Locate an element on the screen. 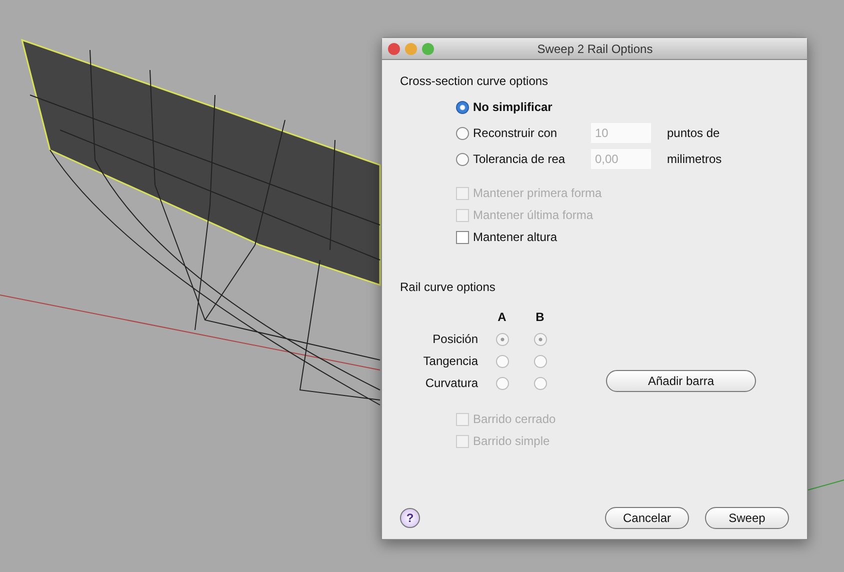 This screenshot has width=844, height=572. radio-label: Tolerancia de rea is located at coordinates (519, 159).